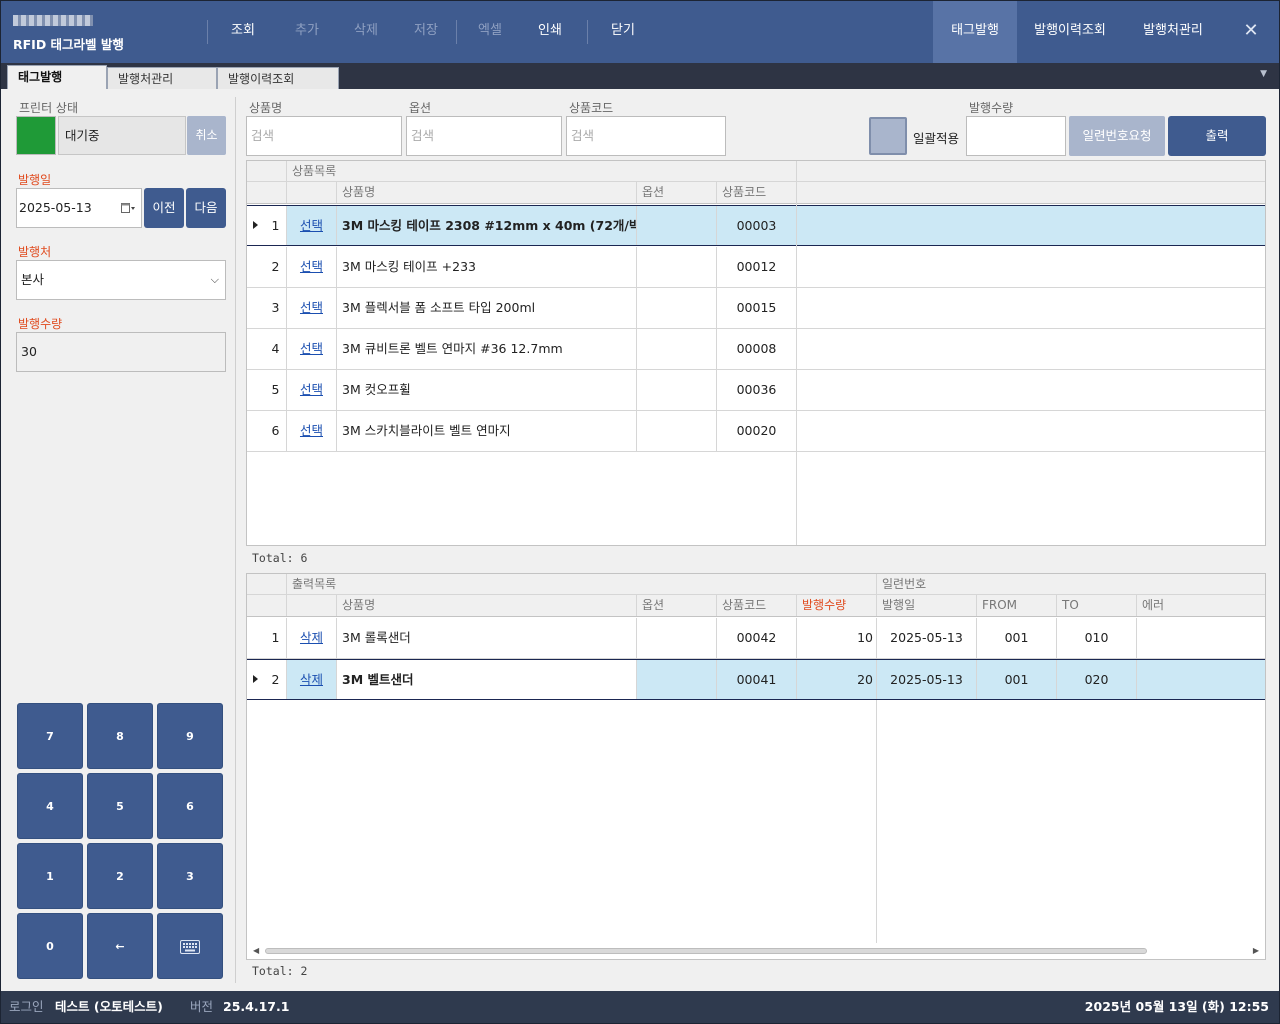 This screenshot has width=1280, height=1024. What do you see at coordinates (756, 431) in the screenshot?
I see `table-row: 6 선택 3M 스카치블라이트 벨트 연마지 00020` at bounding box center [756, 431].